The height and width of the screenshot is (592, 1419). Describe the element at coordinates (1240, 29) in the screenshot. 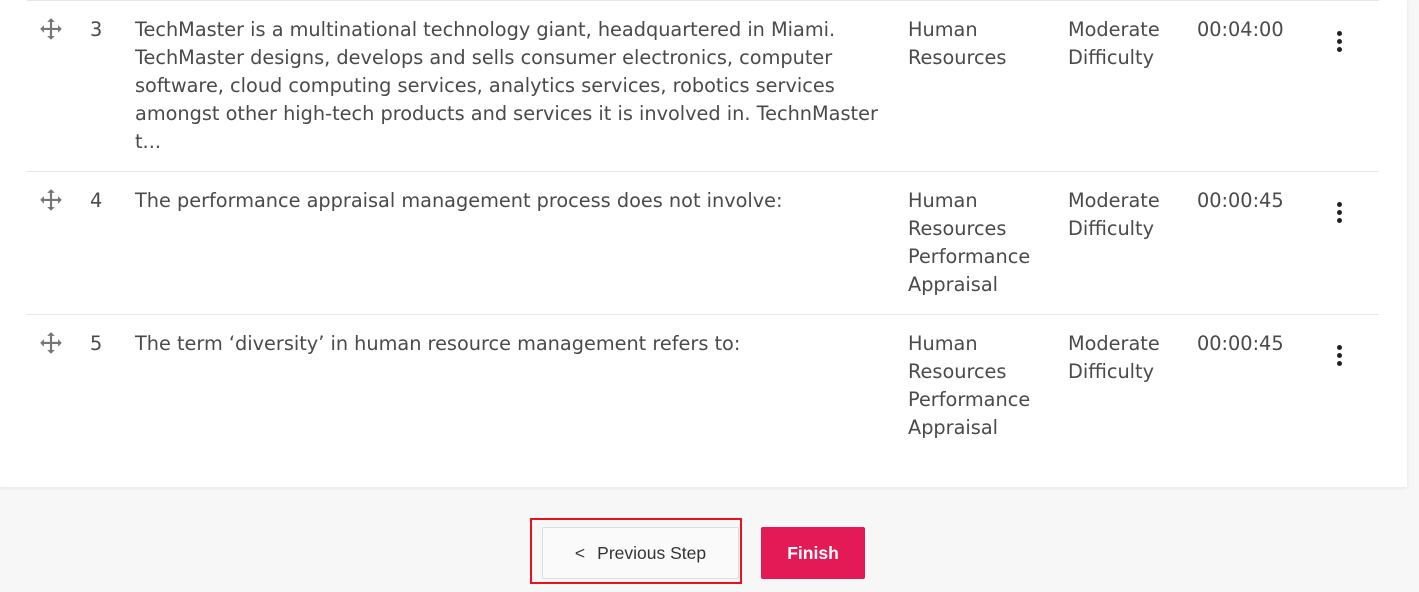

I see `question-time: 00:04:00` at that location.